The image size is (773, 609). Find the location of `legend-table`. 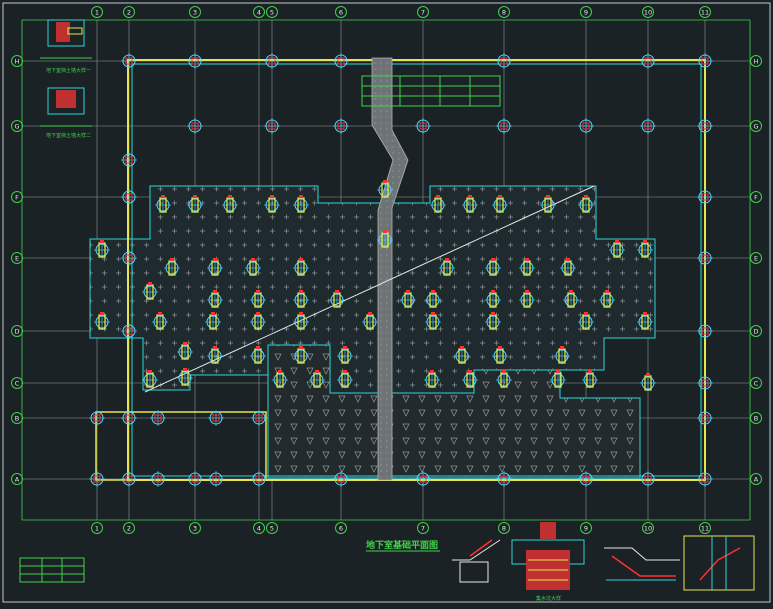

legend-table is located at coordinates (52, 570).